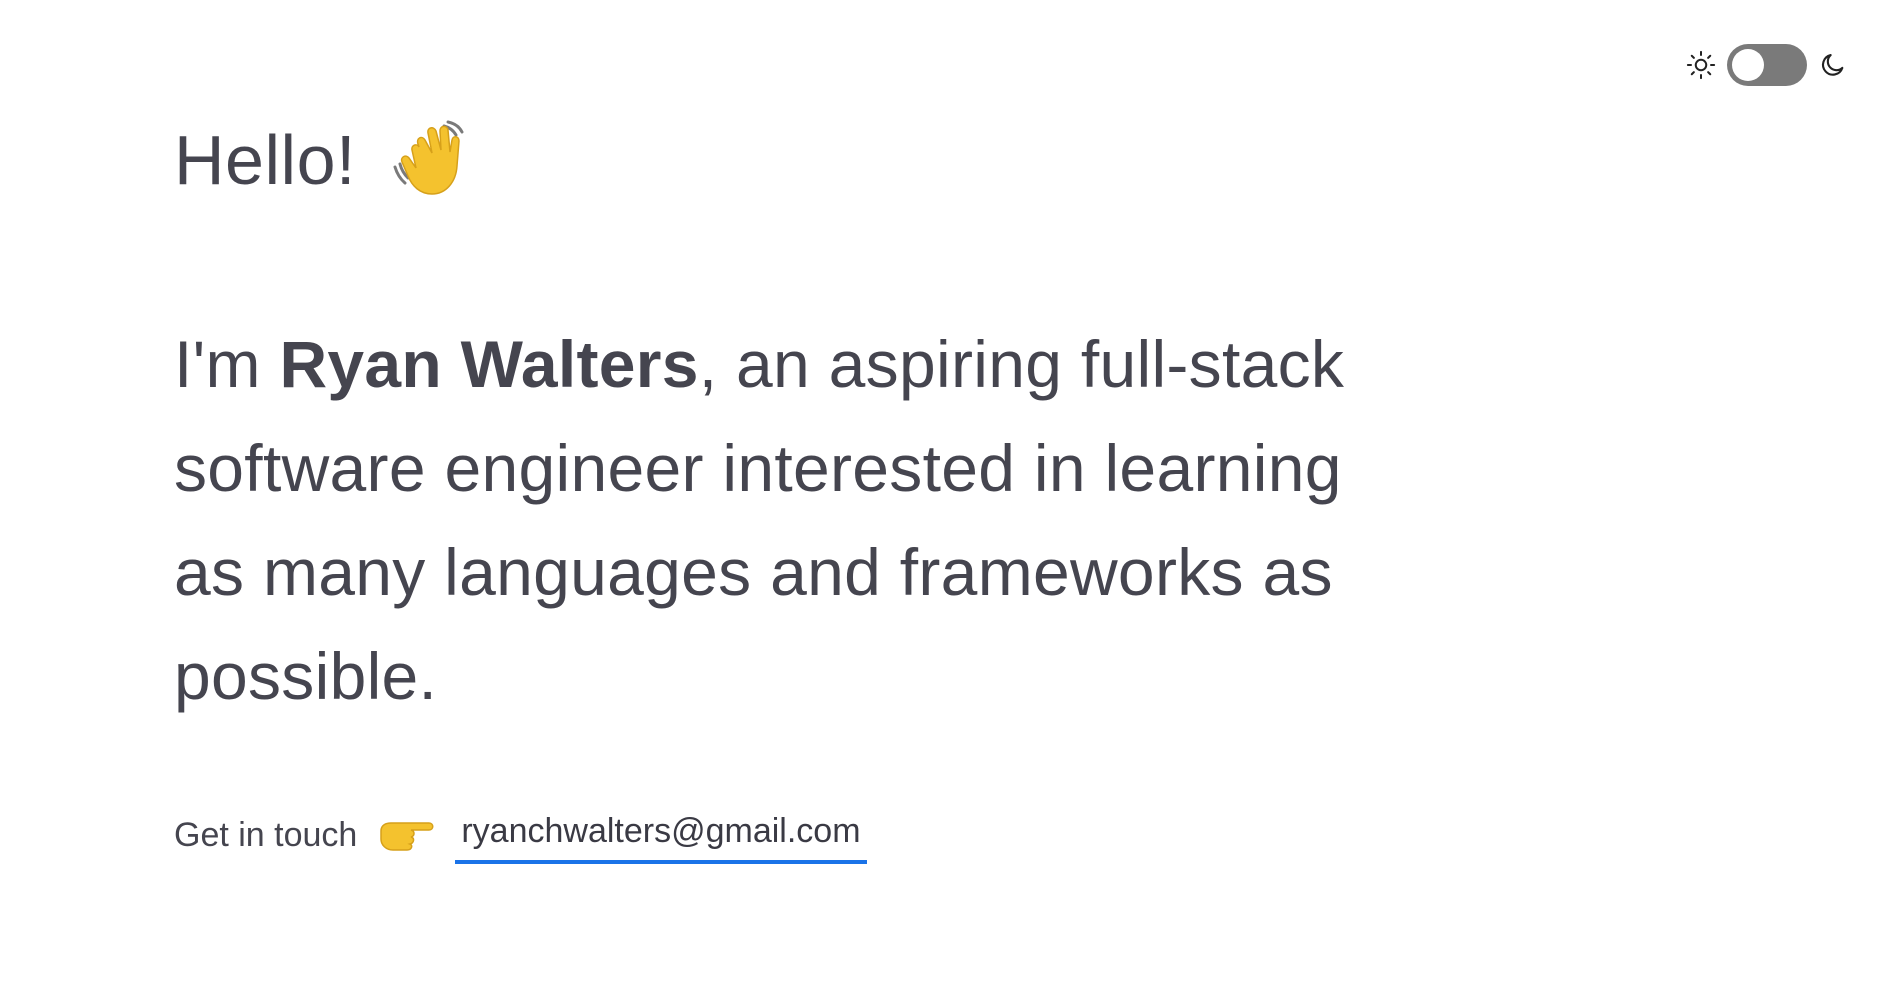  Describe the element at coordinates (432, 160) in the screenshot. I see `waving-hand-icon` at that location.